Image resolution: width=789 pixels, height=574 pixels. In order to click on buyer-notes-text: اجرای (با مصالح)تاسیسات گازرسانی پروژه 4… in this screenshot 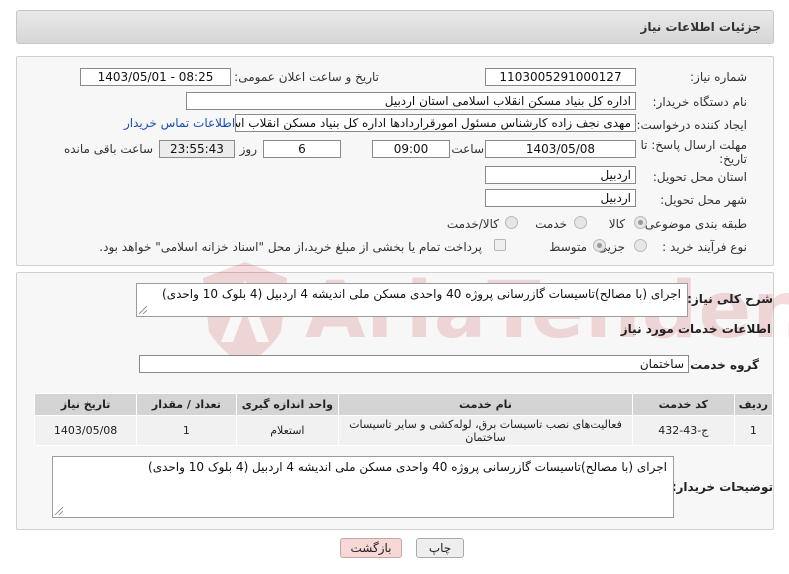, I will do `click(407, 467)`.